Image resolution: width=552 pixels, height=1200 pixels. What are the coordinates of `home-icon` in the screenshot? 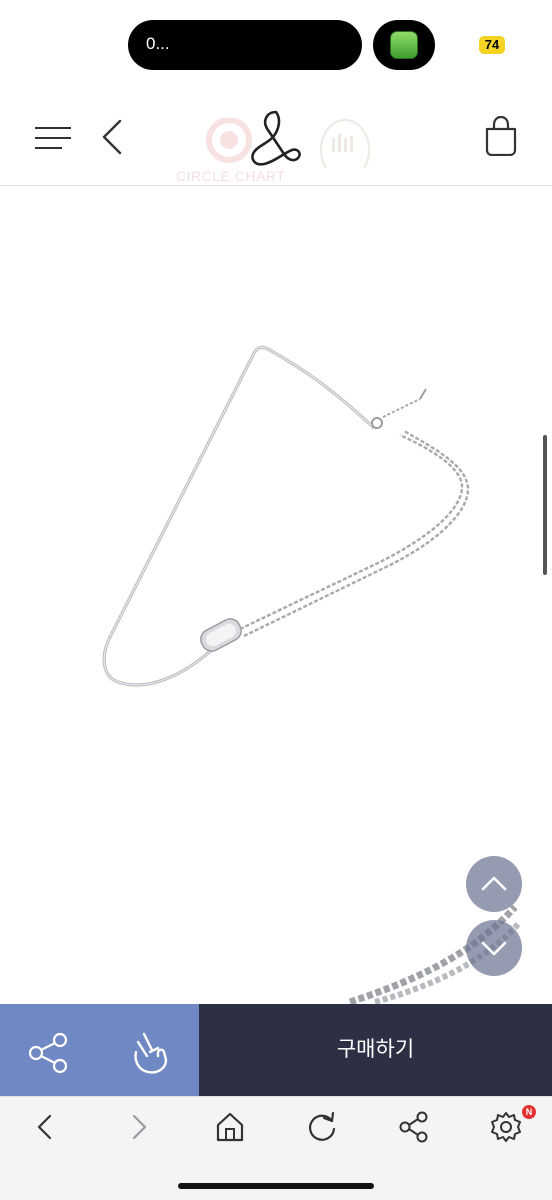 It's located at (230, 1127).